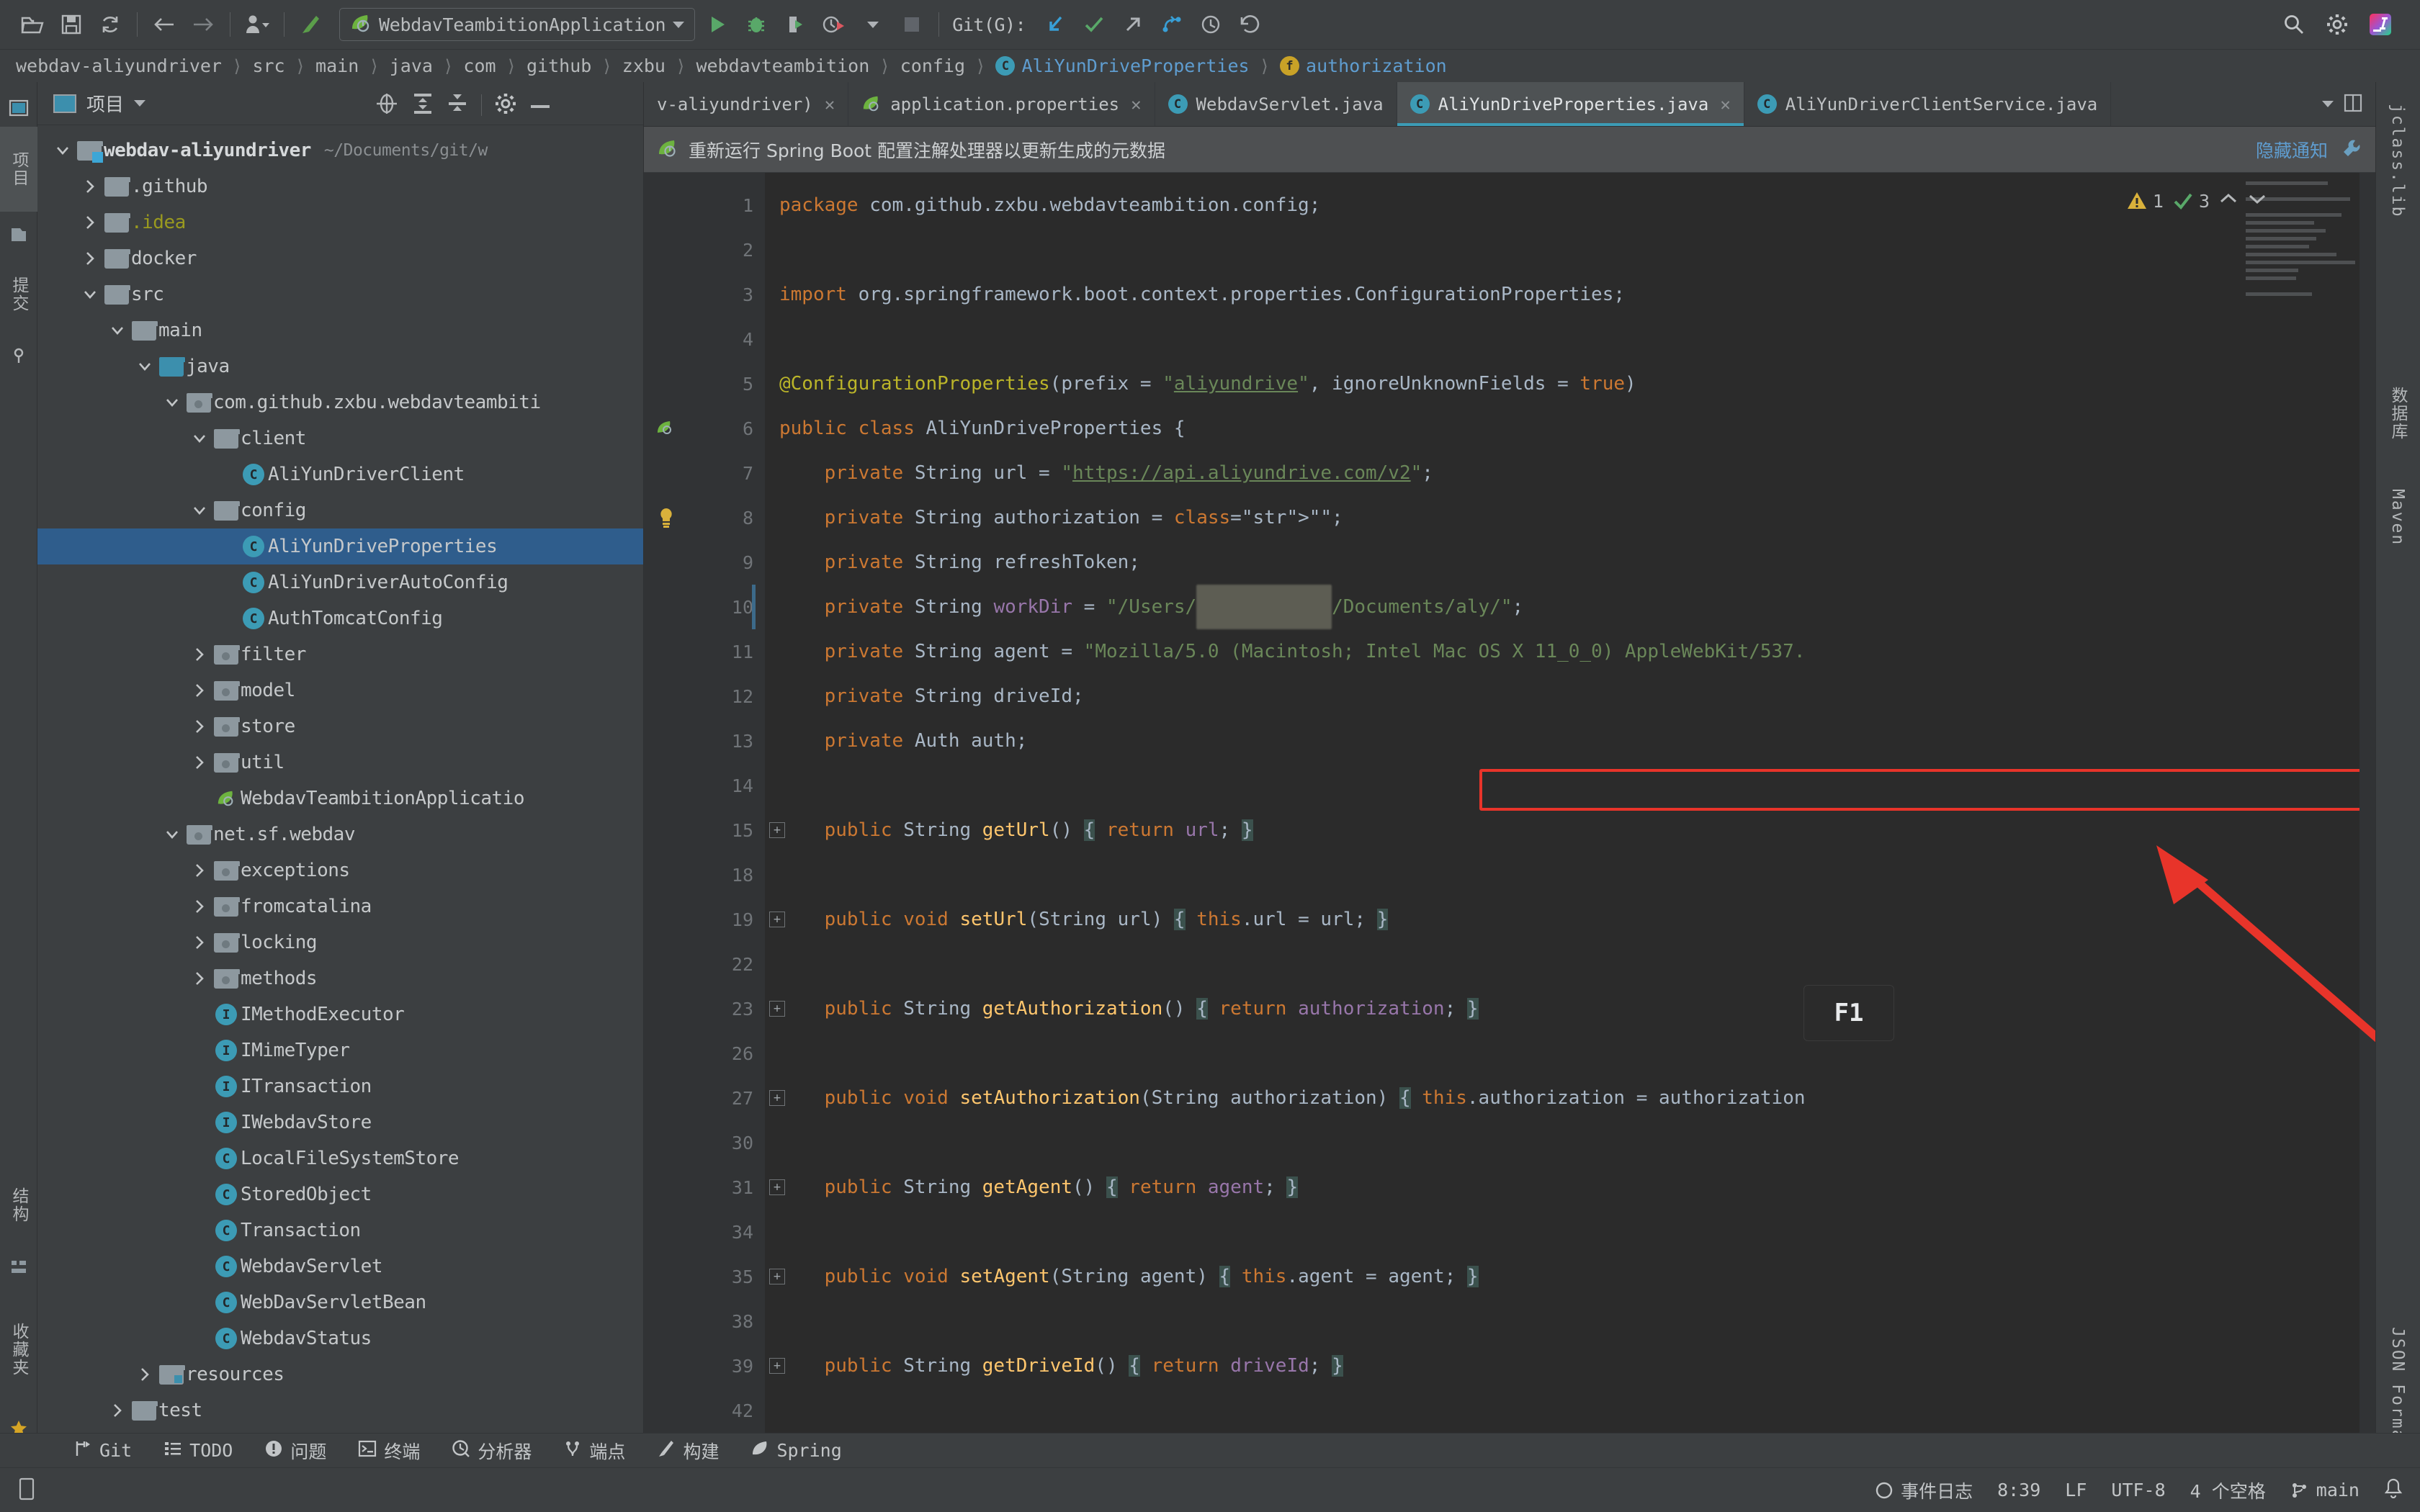 The width and height of the screenshot is (2420, 1512). I want to click on sidebar-item-structure: 结构, so click(18, 1205).